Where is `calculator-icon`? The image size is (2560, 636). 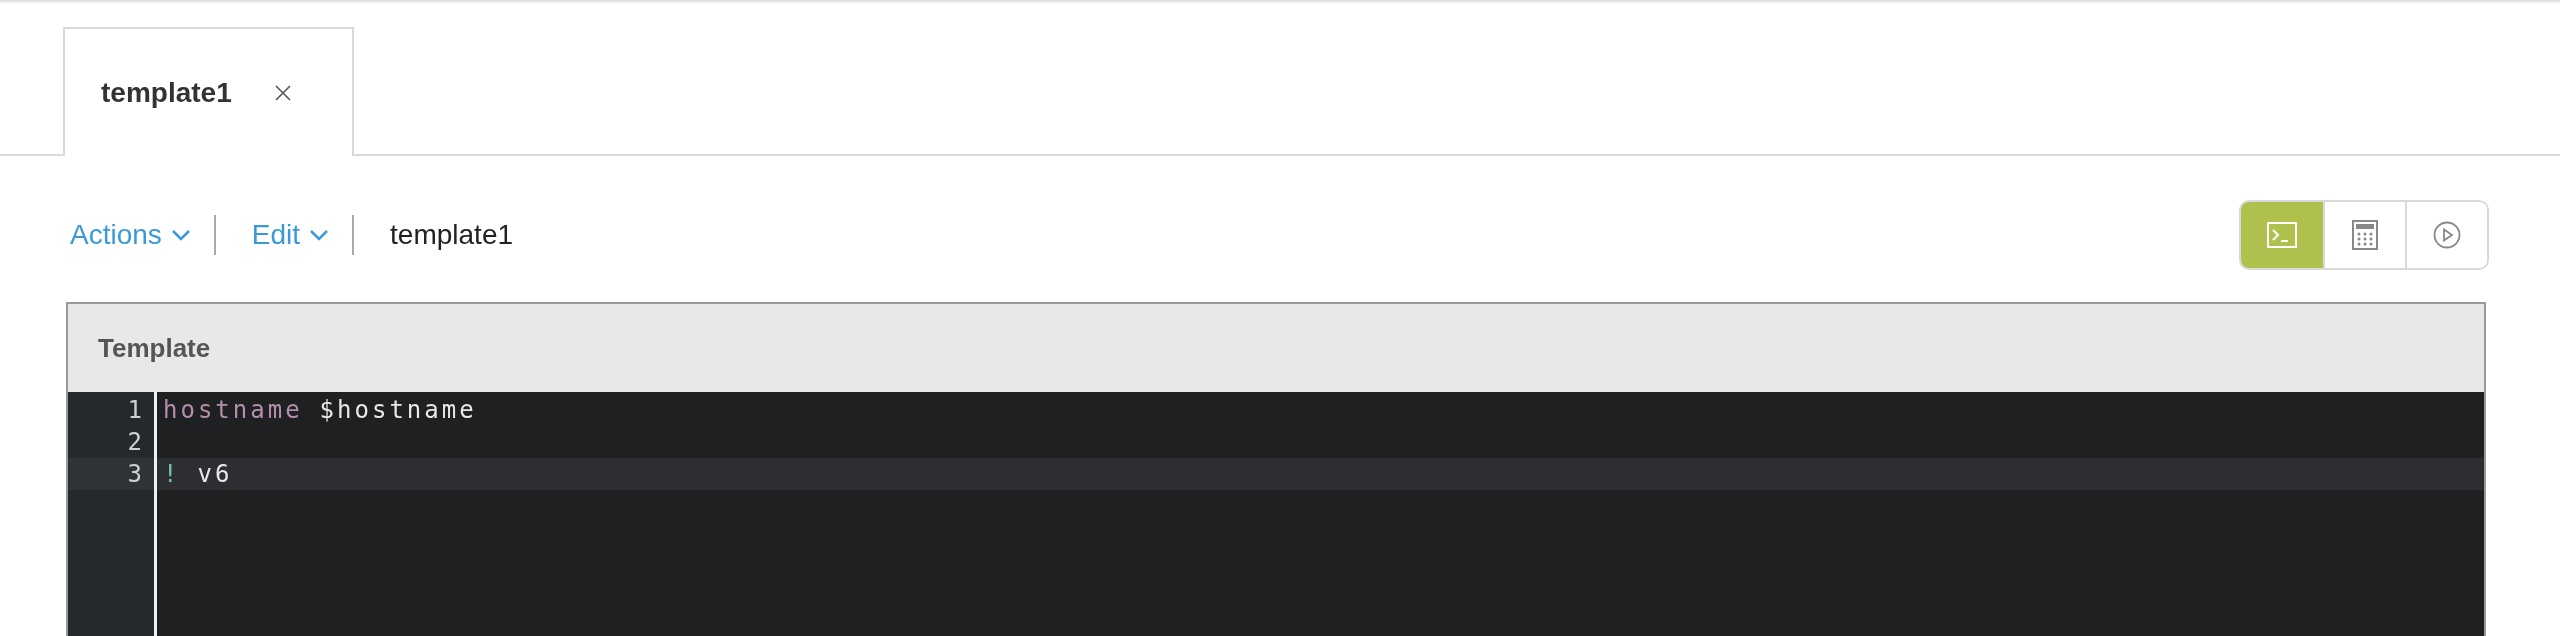 calculator-icon is located at coordinates (2365, 235).